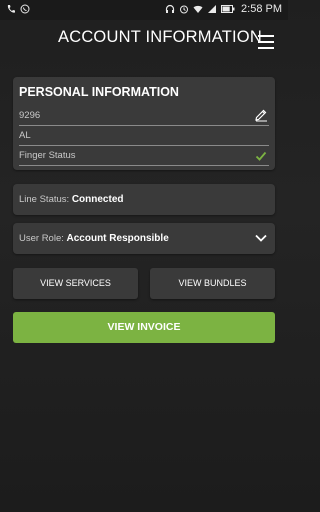 The height and width of the screenshot is (512, 320). I want to click on user-role-row: User Role: Account Responsible, so click(94, 238).